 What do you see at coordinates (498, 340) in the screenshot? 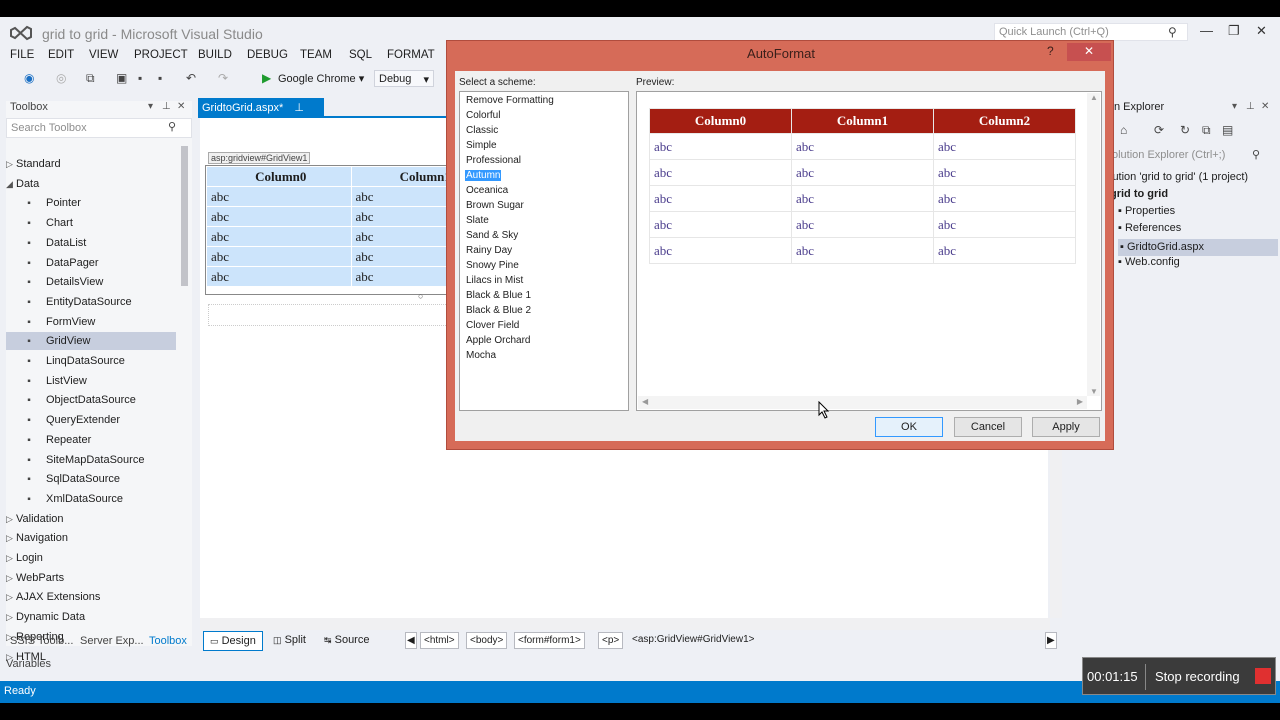
I see `scheme-option: Apple Orchard` at bounding box center [498, 340].